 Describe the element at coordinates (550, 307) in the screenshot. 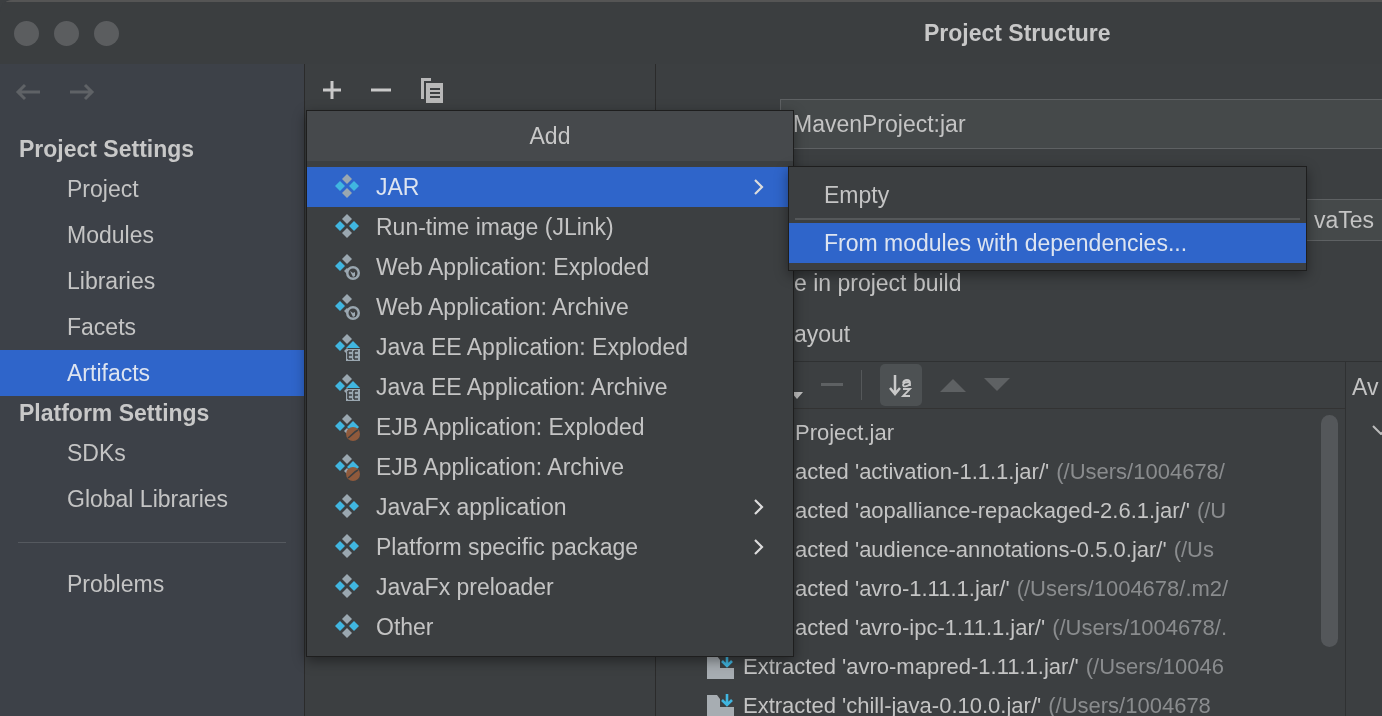

I see `menu-item: Web Application: Archive` at that location.